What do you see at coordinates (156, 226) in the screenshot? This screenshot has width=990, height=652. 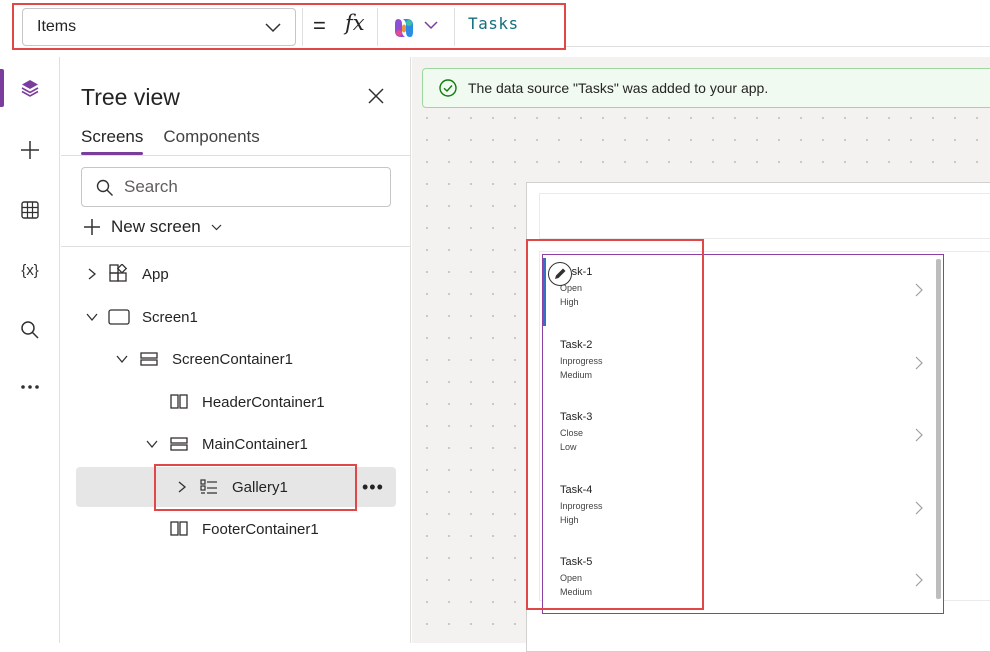 I see `new-screen-label: New screen` at bounding box center [156, 226].